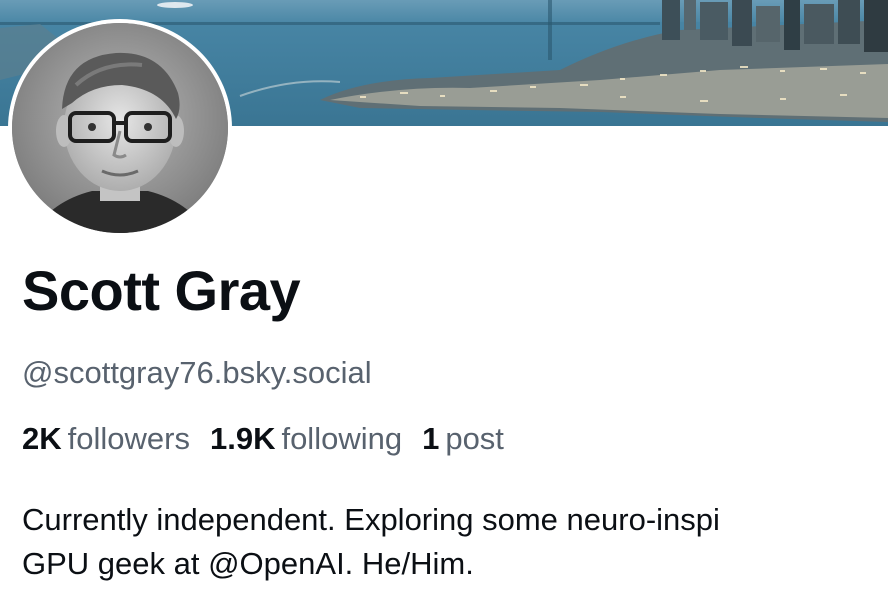  What do you see at coordinates (197, 372) in the screenshot?
I see `profile-handle: @scottgray76.bsky.social` at bounding box center [197, 372].